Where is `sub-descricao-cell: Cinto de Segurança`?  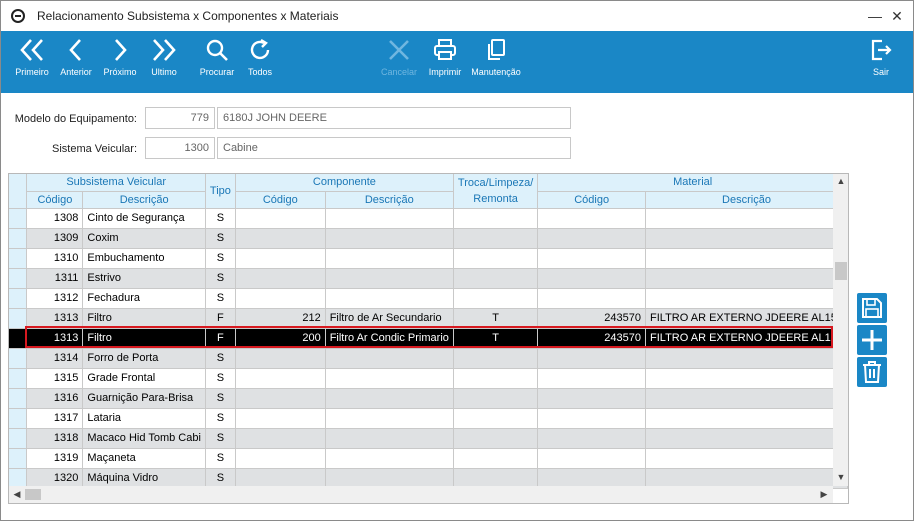
sub-descricao-cell: Cinto de Segurança is located at coordinates (144, 218).